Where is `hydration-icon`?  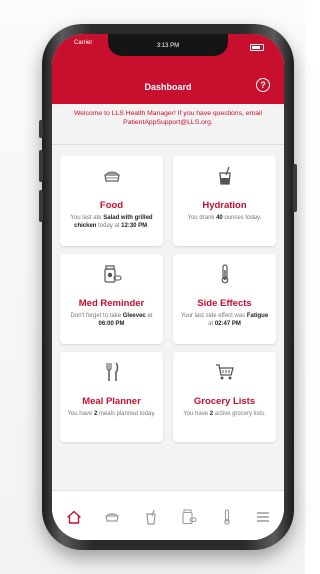
hydration-icon is located at coordinates (151, 517).